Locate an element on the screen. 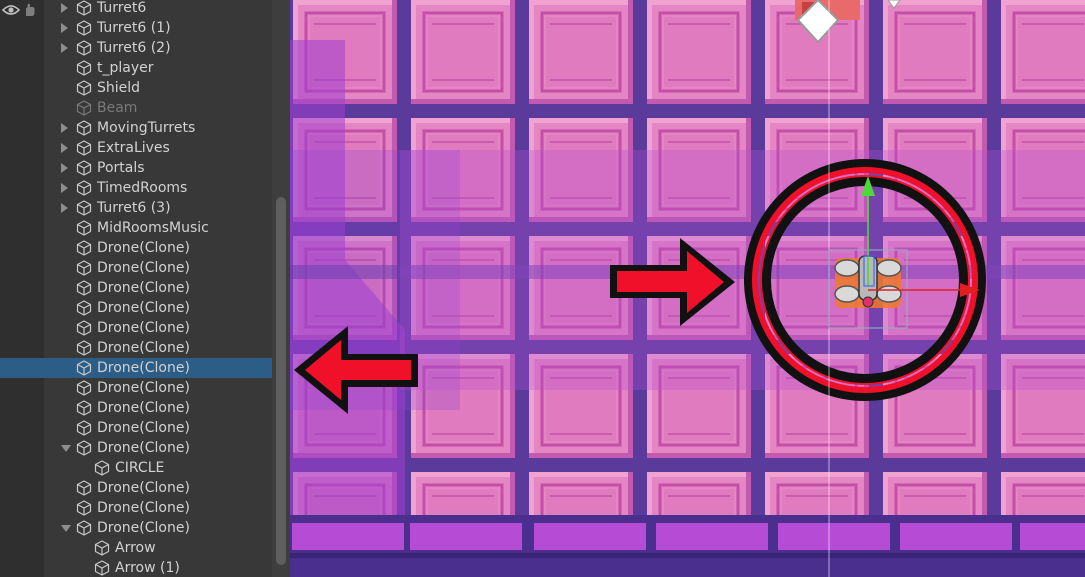  hierarchy-item: TimedRooms is located at coordinates (136, 188).